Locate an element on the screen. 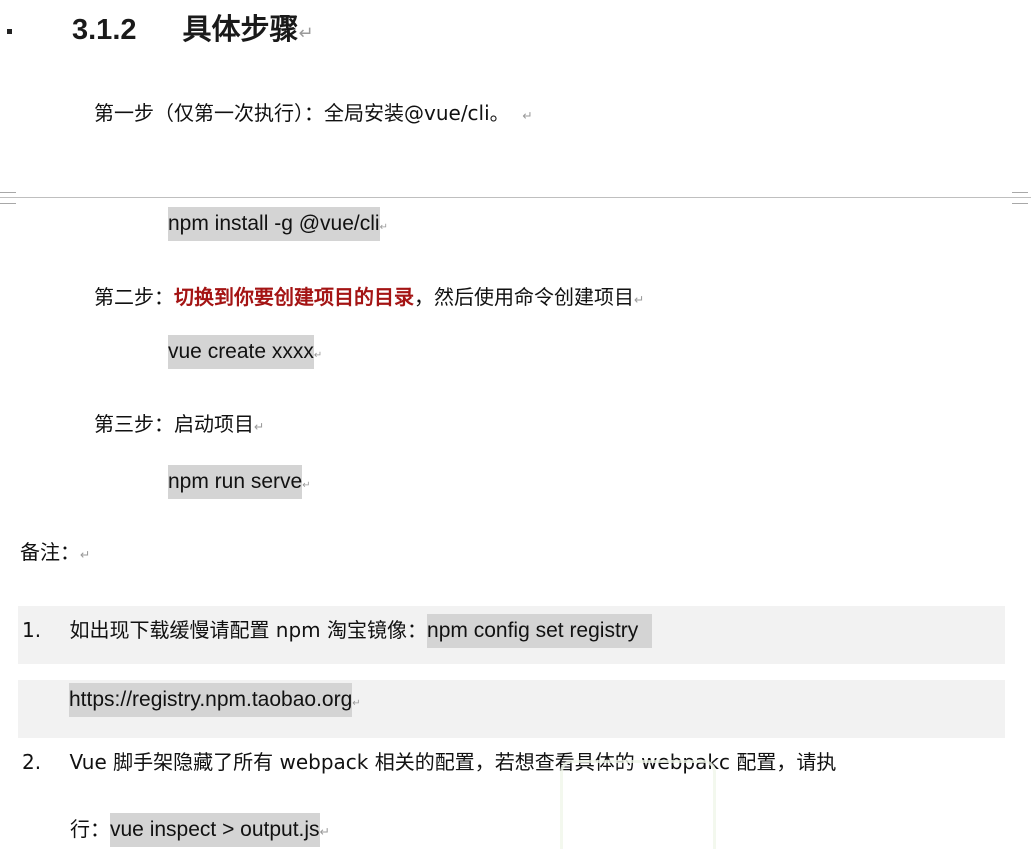 The height and width of the screenshot is (849, 1031). step-3-command-line: npm run serve↵ is located at coordinates (239, 482).